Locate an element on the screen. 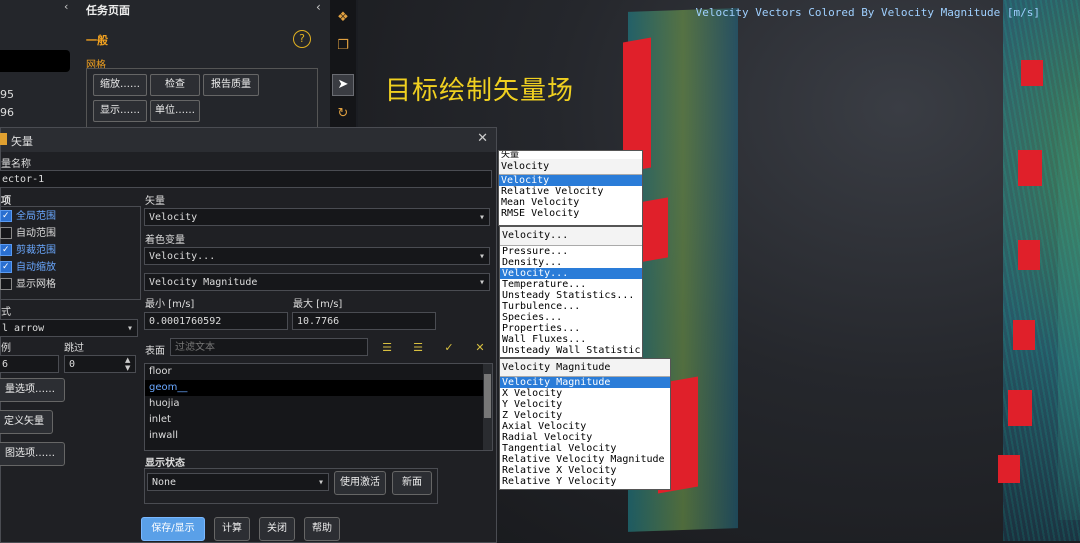 This screenshot has height=543, width=1080. use-active-button: 使用激活 is located at coordinates (360, 483).